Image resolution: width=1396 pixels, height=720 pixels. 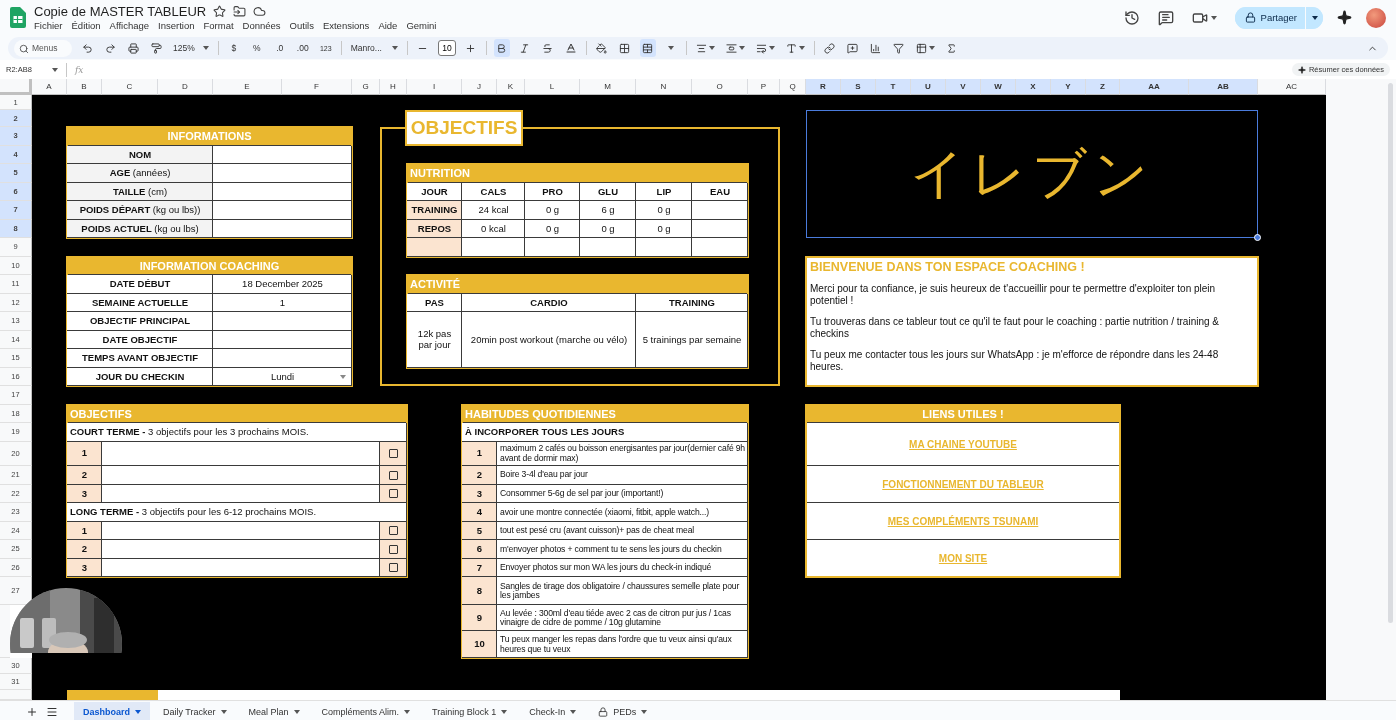 What do you see at coordinates (446, 48) in the screenshot?
I see `font-size-field: 10` at bounding box center [446, 48].